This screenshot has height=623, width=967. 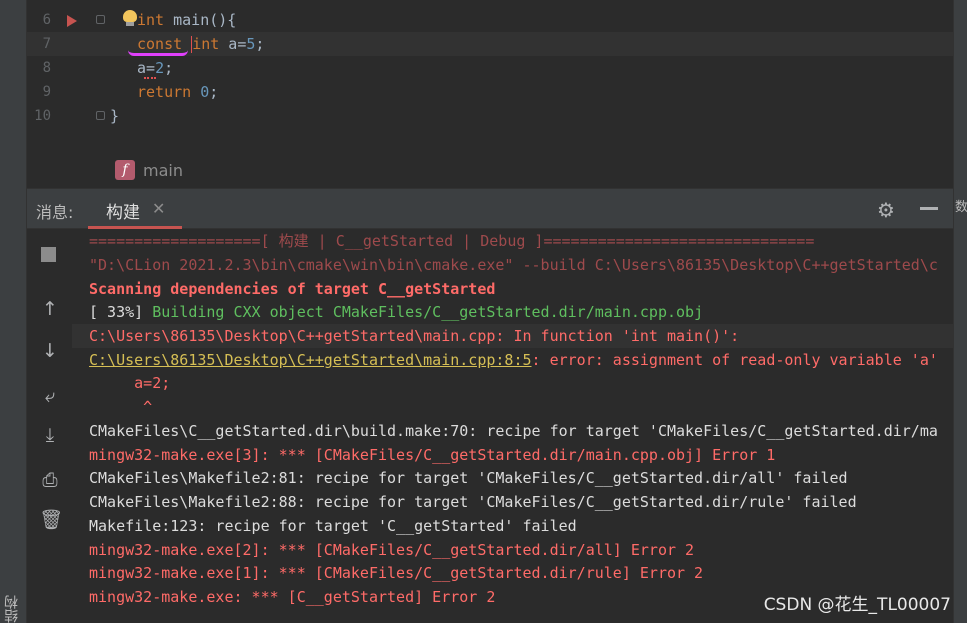 What do you see at coordinates (55, 212) in the screenshot?
I see `messages-label: 消息:` at bounding box center [55, 212].